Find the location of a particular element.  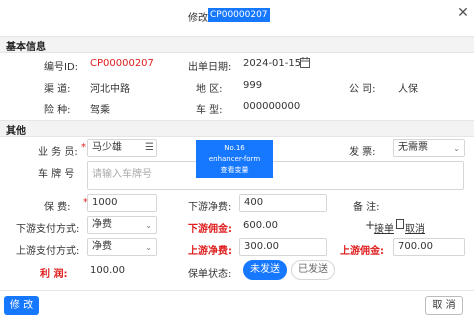

plate-label: 车 牌 号 is located at coordinates (56, 174).